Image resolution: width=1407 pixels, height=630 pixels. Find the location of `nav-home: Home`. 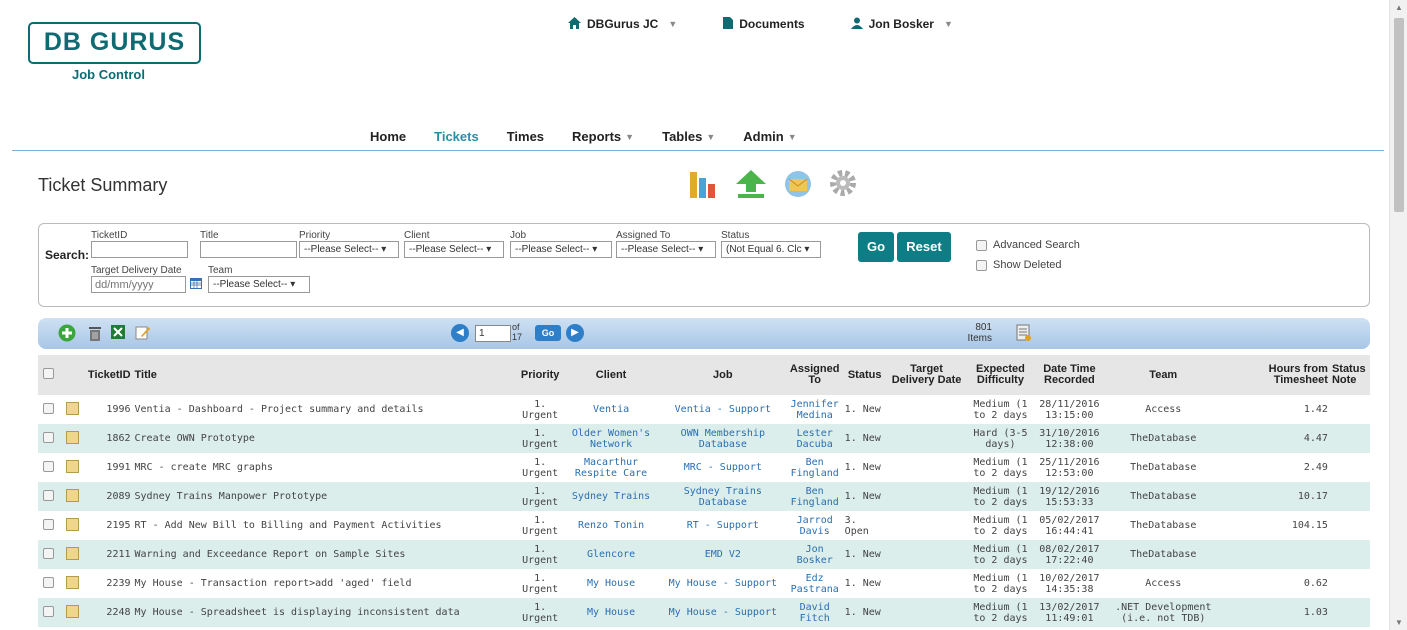

nav-home: Home is located at coordinates (388, 136).